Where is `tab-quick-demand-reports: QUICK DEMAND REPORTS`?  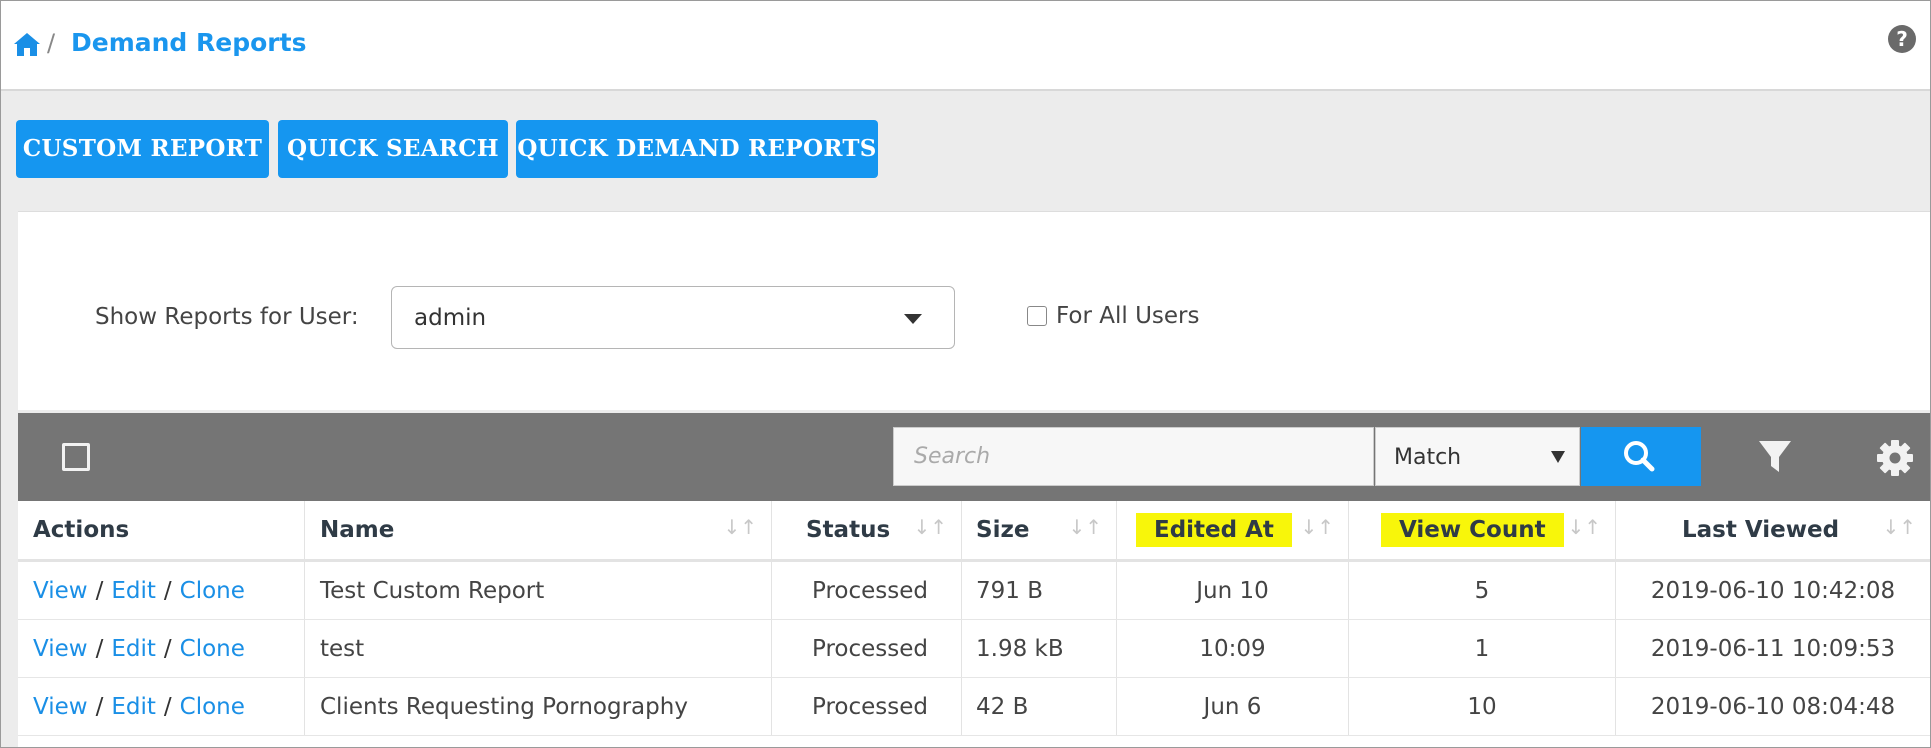 tab-quick-demand-reports: QUICK DEMAND REPORTS is located at coordinates (697, 149).